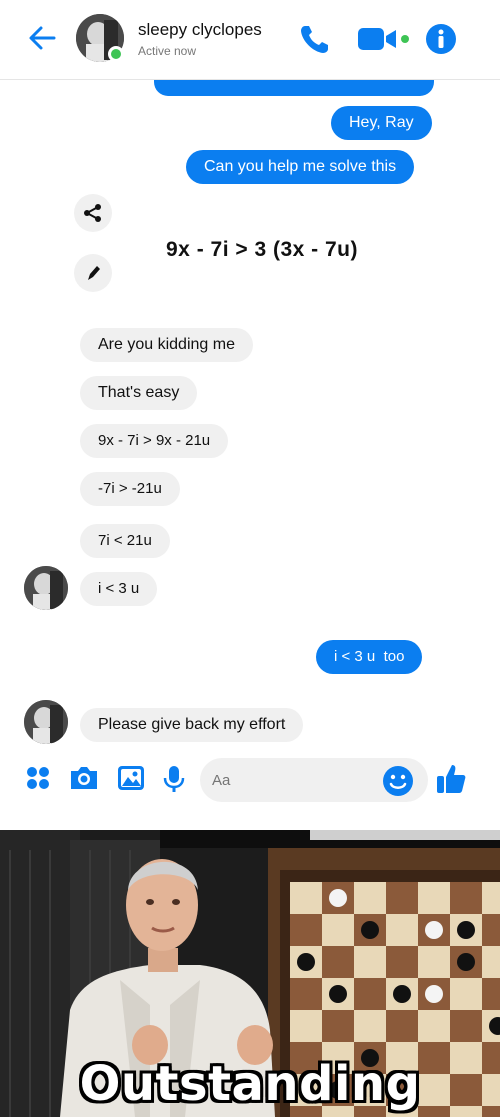  Describe the element at coordinates (174, 779) in the screenshot. I see `microphone-icon` at that location.